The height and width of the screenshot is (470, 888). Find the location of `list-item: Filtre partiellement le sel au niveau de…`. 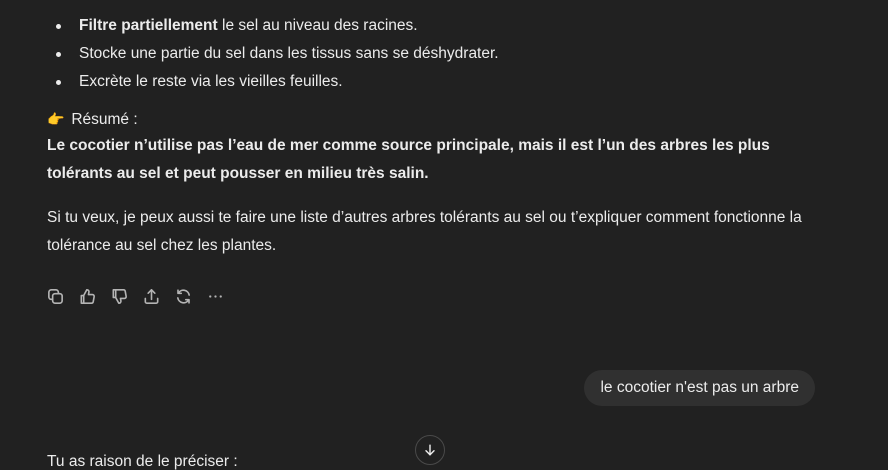

list-item: Filtre partiellement le sel au niveau de… is located at coordinates (273, 26).